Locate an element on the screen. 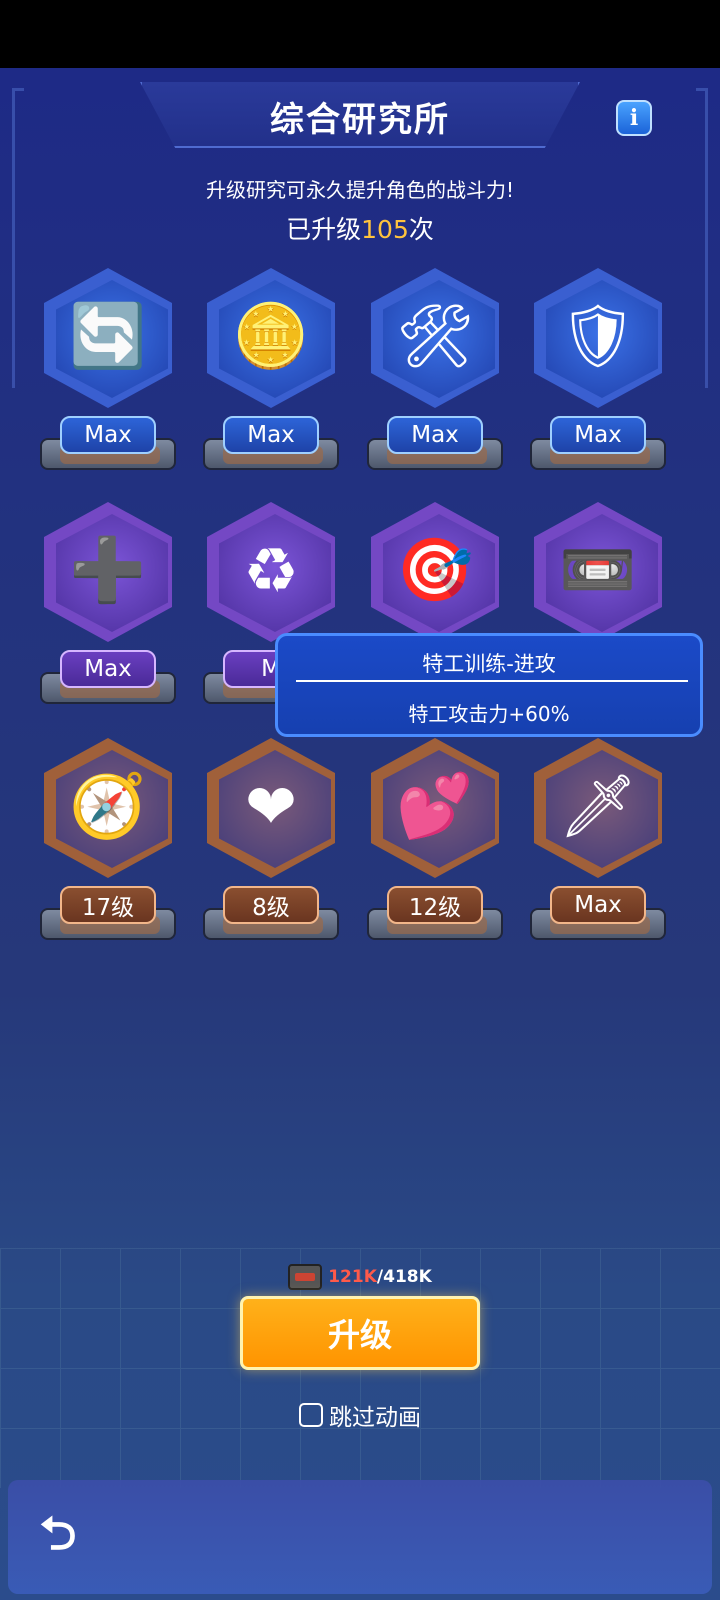  radar-icon: 🧭 is located at coordinates (108, 805).